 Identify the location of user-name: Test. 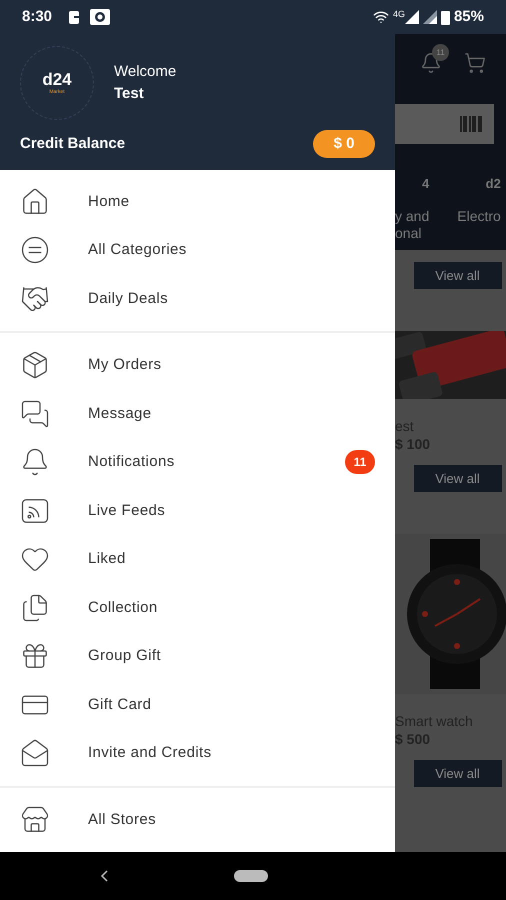
(129, 94).